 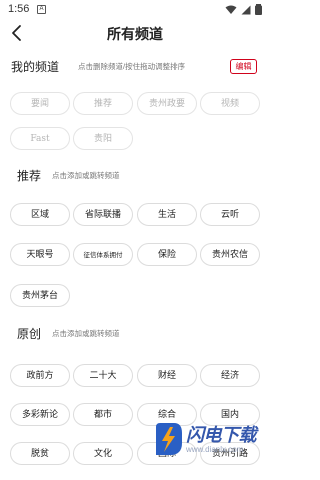 What do you see at coordinates (135, 335) in the screenshot?
I see `original-header: 原创 点击添加或跳转频道` at bounding box center [135, 335].